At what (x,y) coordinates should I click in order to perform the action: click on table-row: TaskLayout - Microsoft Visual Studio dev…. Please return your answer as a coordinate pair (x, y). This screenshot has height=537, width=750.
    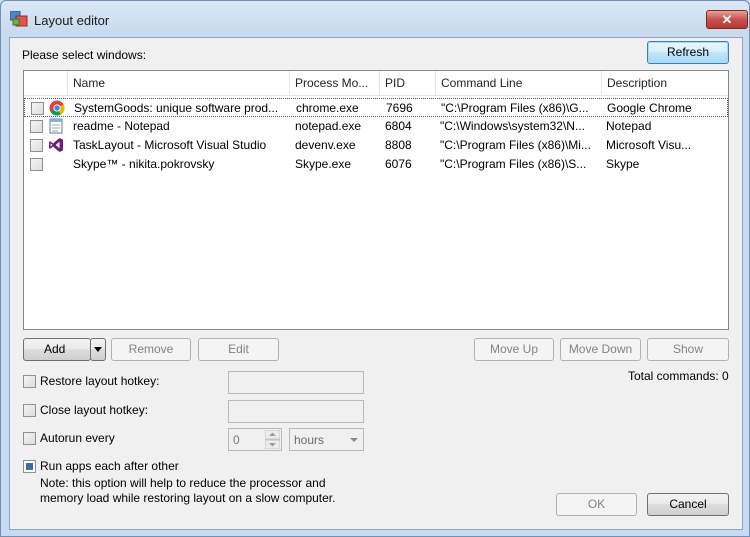
    Looking at the image, I should click on (376, 145).